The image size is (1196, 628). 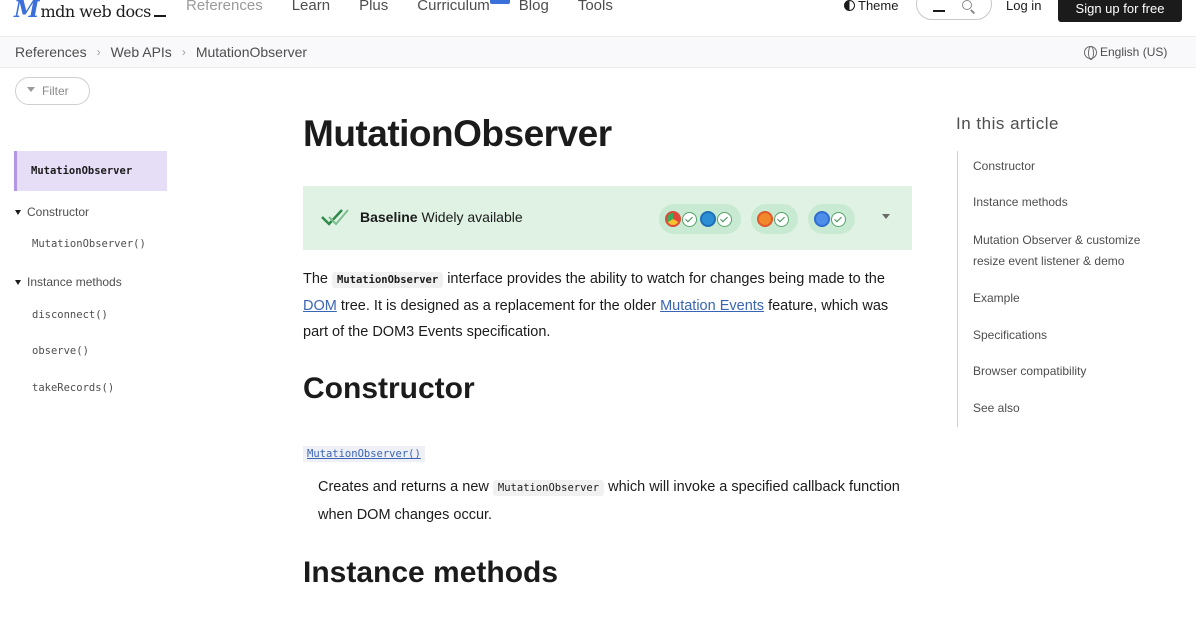 I want to click on filter-placeholder: Filter, so click(x=55, y=91).